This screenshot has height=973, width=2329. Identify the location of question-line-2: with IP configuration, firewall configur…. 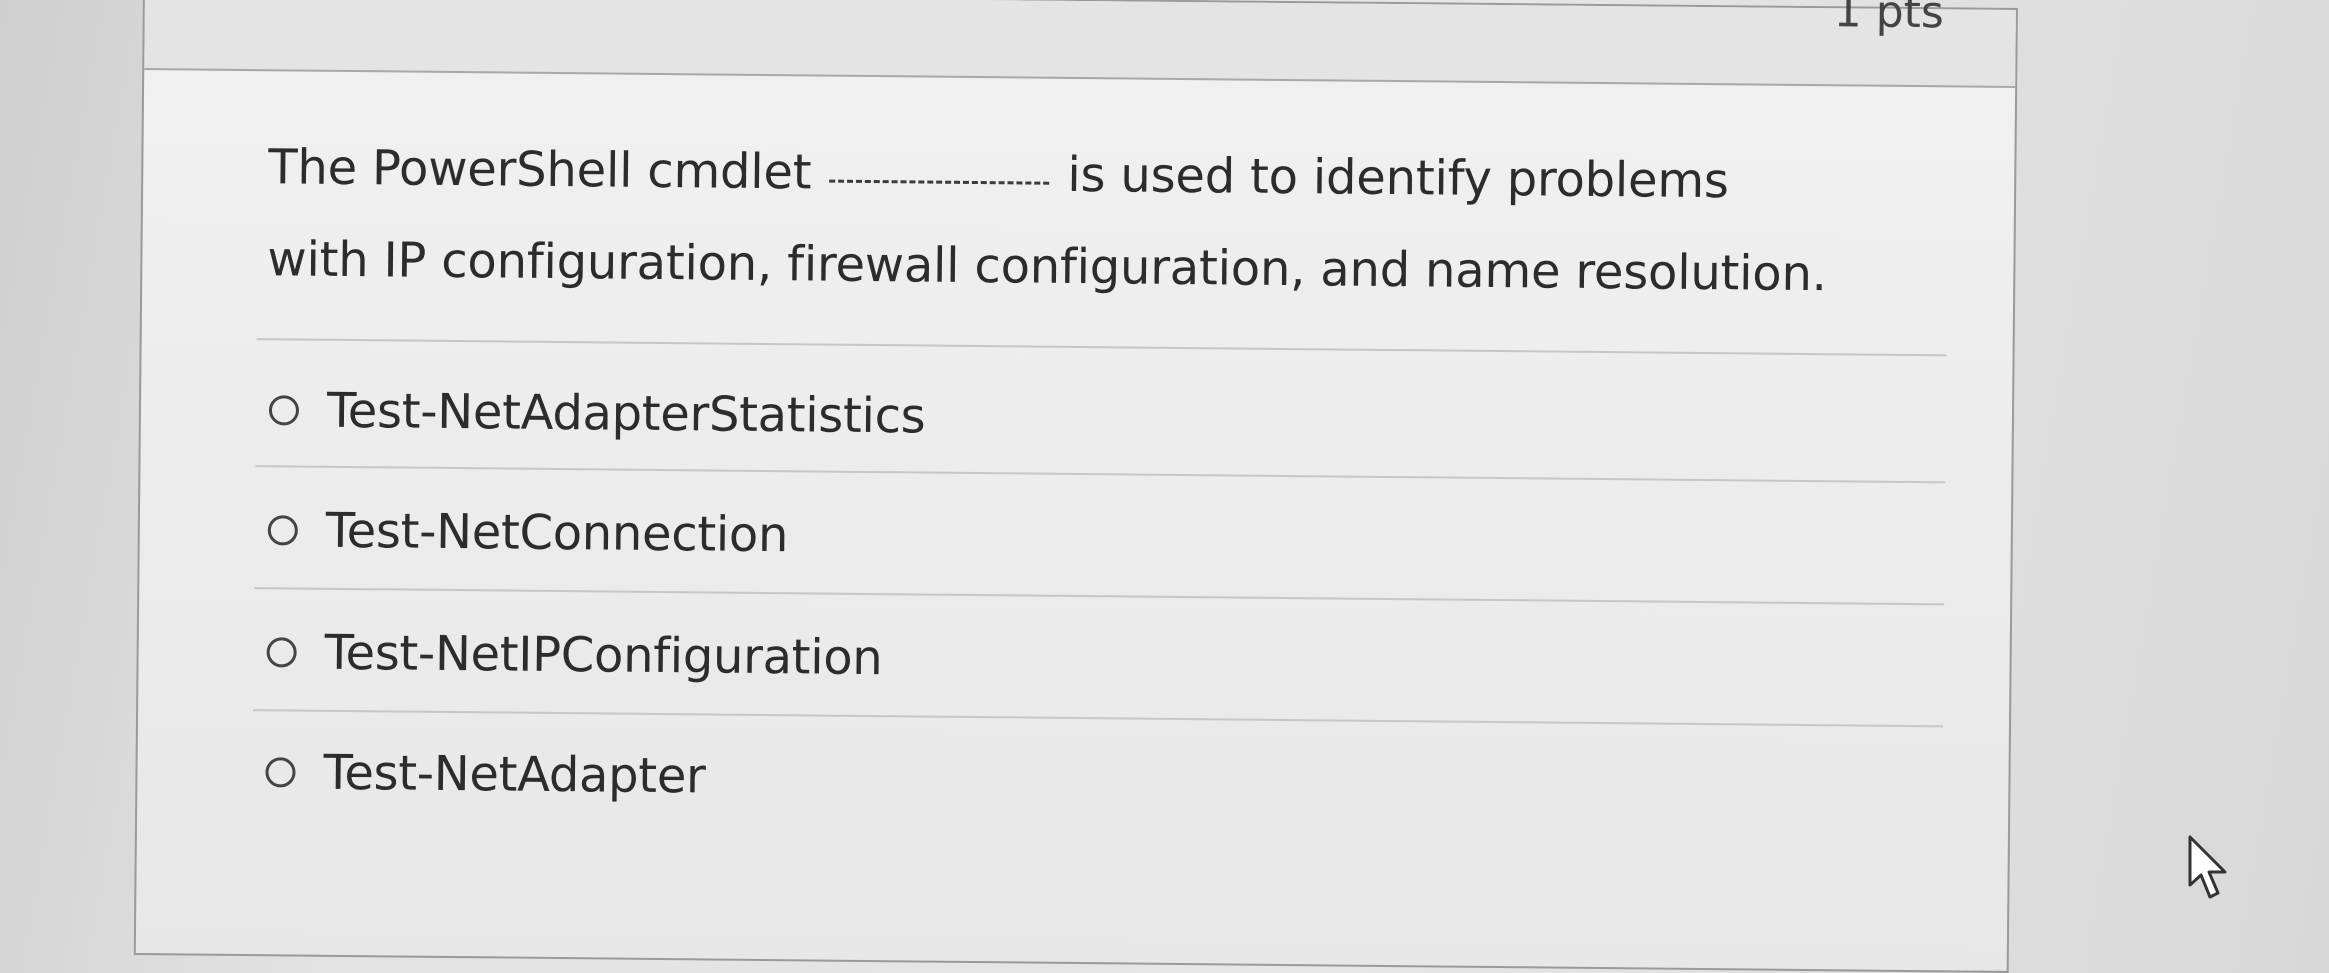
(1047, 267).